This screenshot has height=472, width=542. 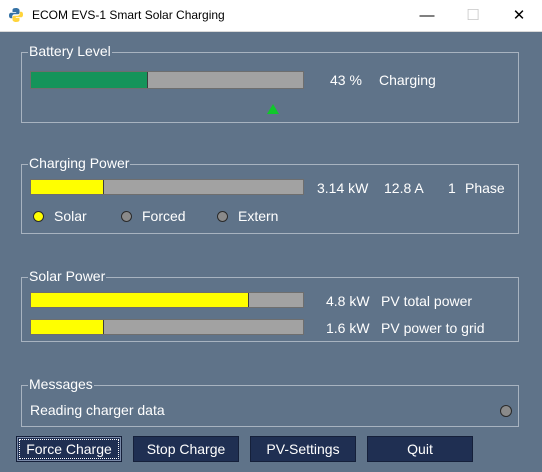 I want to click on battery-level-label: Battery Level, so click(x=70, y=51).